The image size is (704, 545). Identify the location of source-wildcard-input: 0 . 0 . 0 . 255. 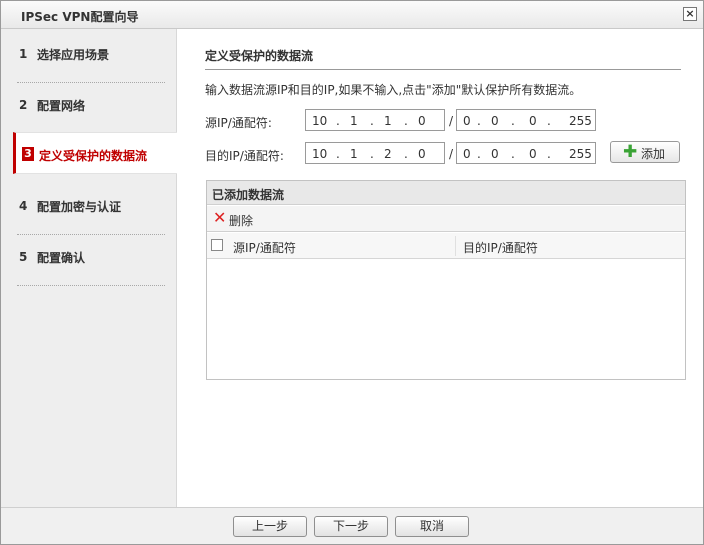
(526, 120).